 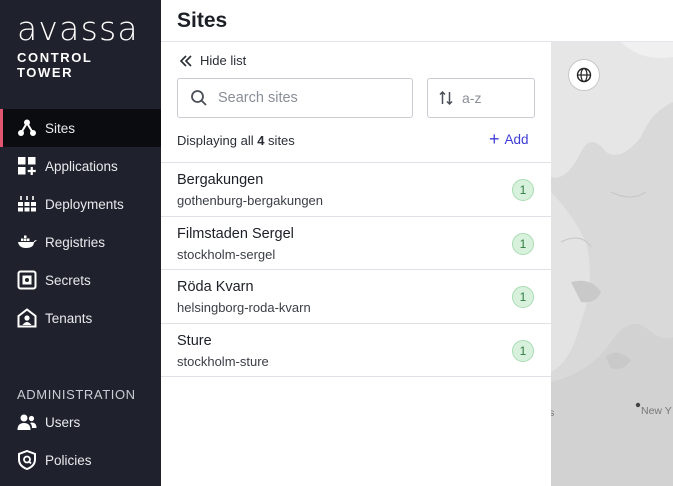 What do you see at coordinates (27, 204) in the screenshot?
I see `deployments-icon` at bounding box center [27, 204].